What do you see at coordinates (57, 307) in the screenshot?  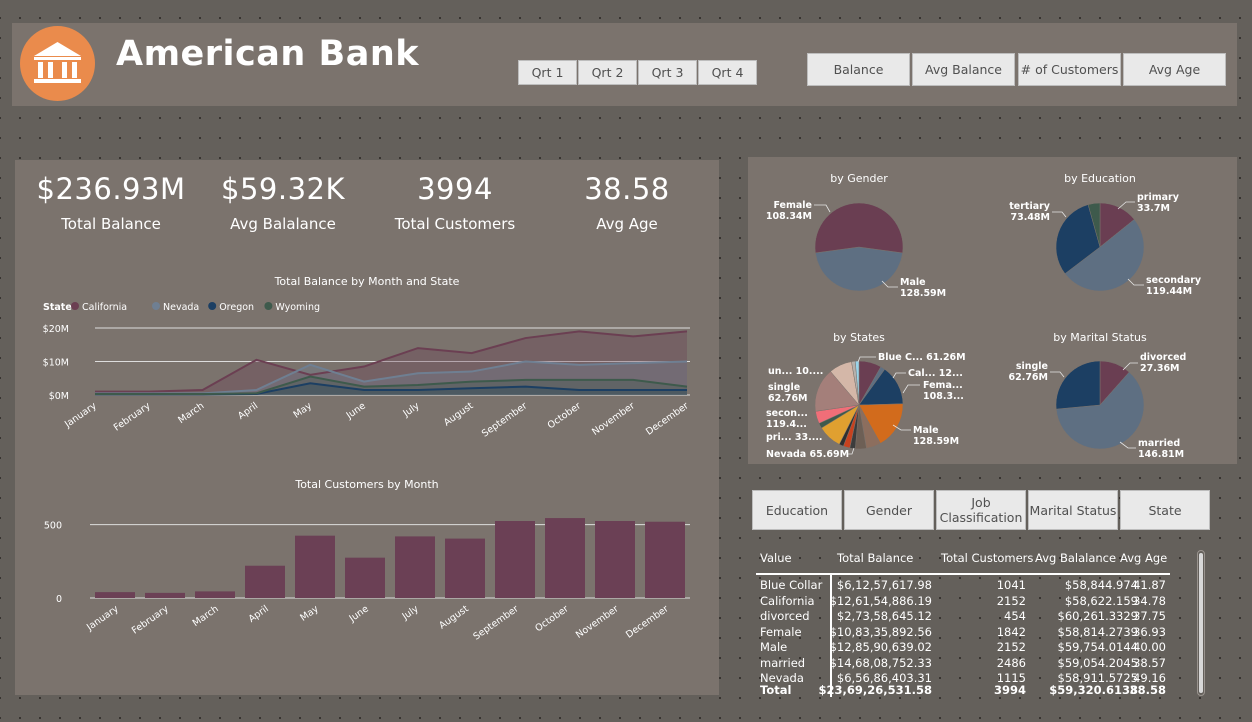 I see `legend-title: State` at bounding box center [57, 307].